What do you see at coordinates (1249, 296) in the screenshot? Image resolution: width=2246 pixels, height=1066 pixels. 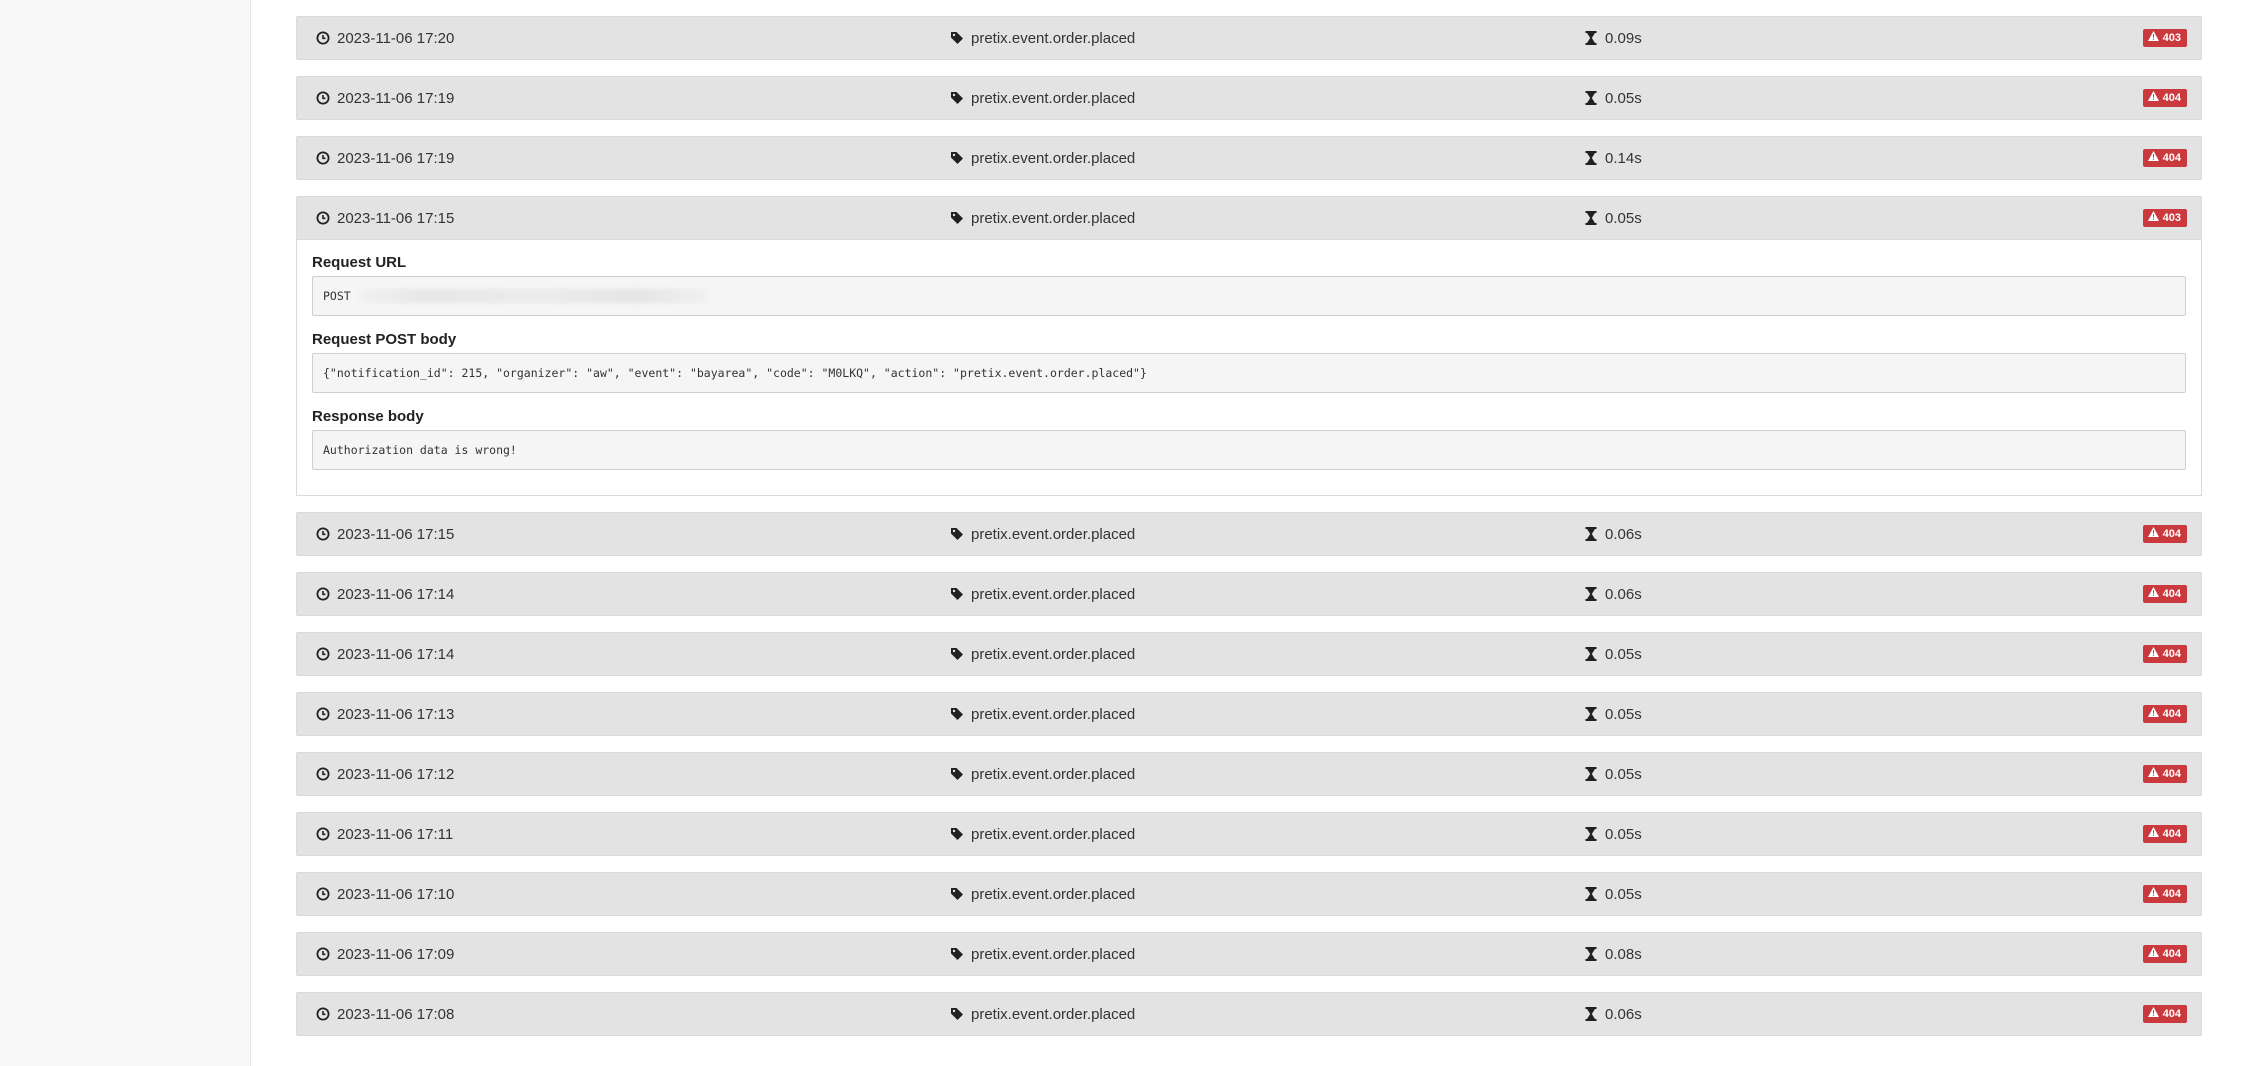 I see `request-url-box: POST` at bounding box center [1249, 296].